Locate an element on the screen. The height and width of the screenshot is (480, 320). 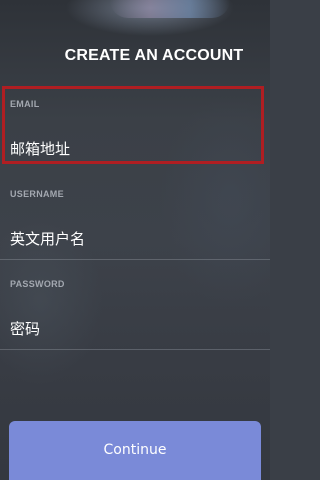
username-label: USERNAME is located at coordinates (37, 194).